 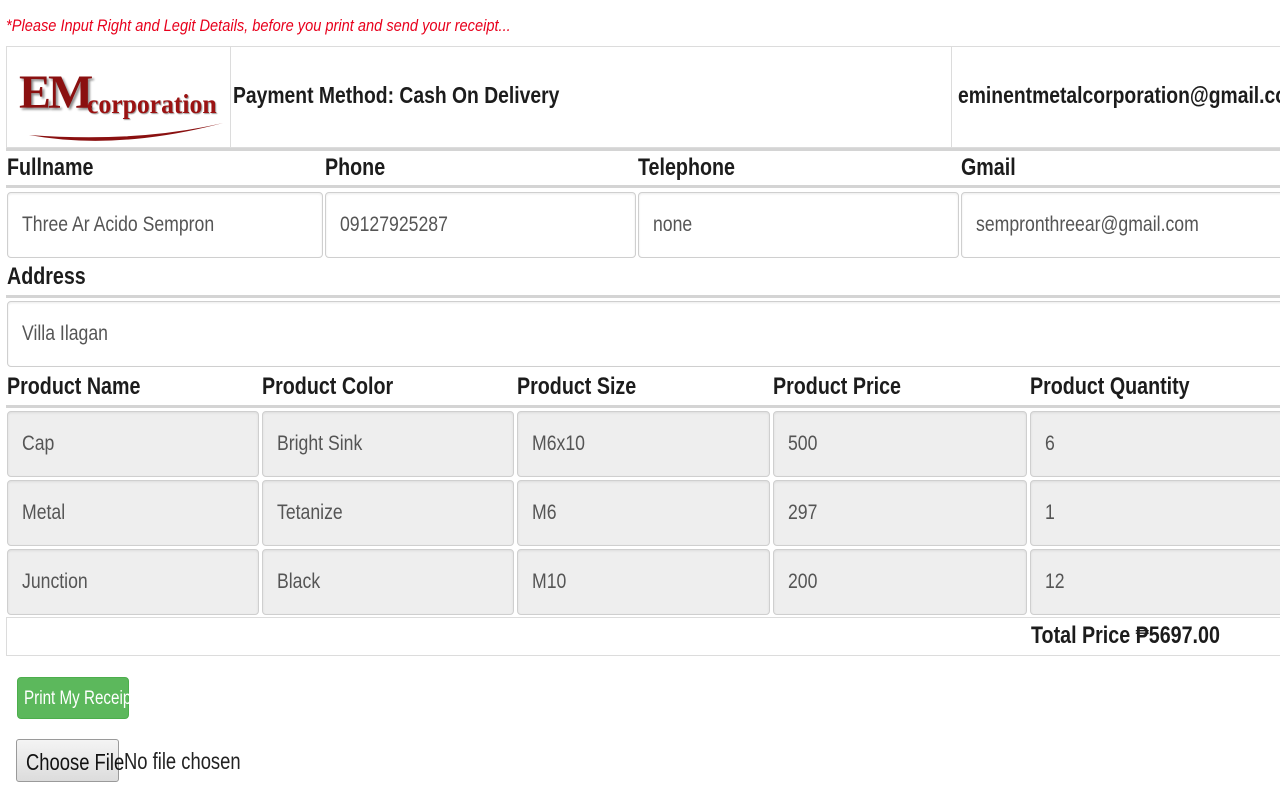 I want to click on product-price-header: Product Price, so click(x=837, y=386).